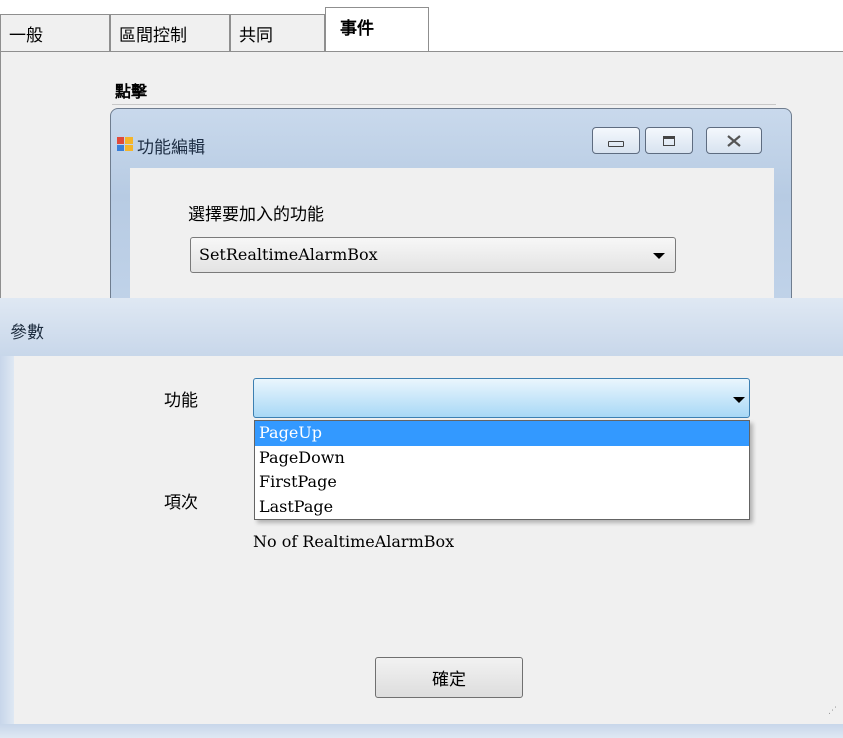 Image resolution: width=843 pixels, height=738 pixels. Describe the element at coordinates (502, 433) in the screenshot. I see `dropdown-option-pageup: PageUp` at that location.